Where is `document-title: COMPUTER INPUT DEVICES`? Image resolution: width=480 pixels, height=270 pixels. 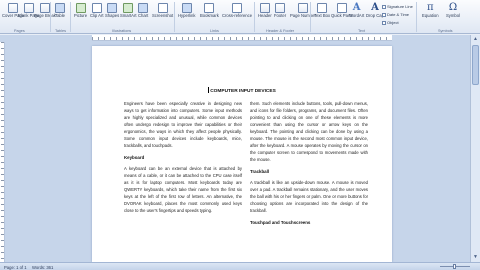 document-title: COMPUTER INPUT DEVICES is located at coordinates (242, 90).